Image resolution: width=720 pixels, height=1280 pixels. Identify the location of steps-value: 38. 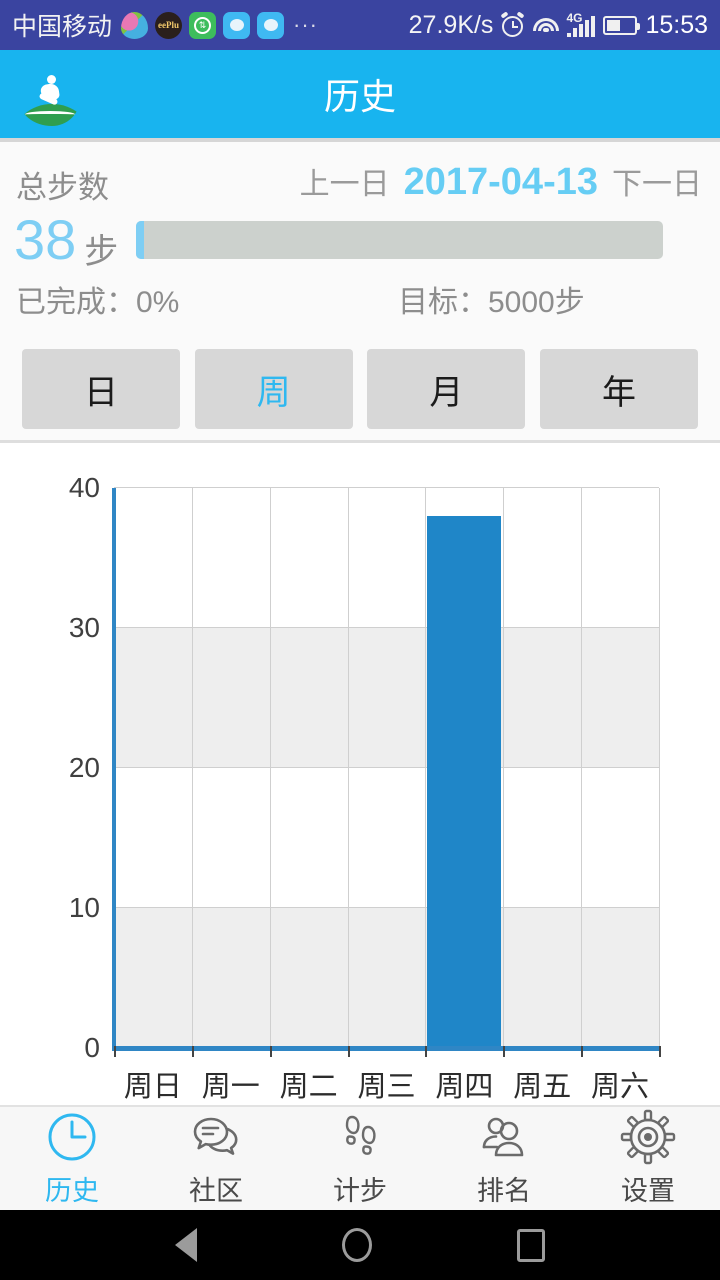
(45, 239).